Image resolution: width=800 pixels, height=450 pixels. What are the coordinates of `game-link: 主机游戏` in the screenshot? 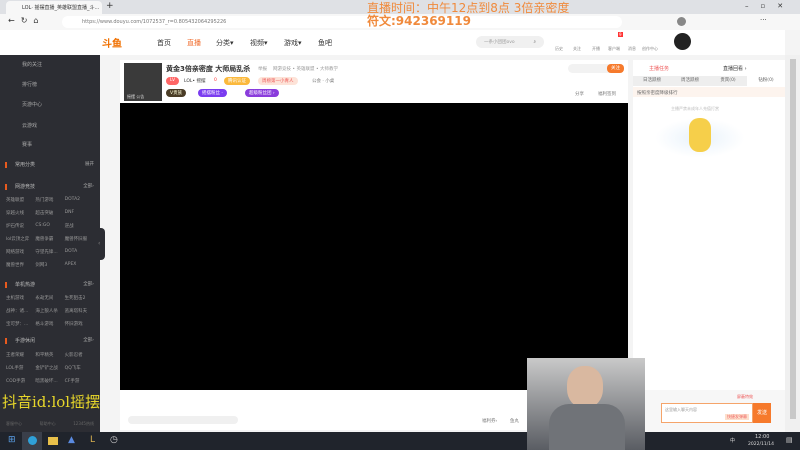 It's located at (20, 298).